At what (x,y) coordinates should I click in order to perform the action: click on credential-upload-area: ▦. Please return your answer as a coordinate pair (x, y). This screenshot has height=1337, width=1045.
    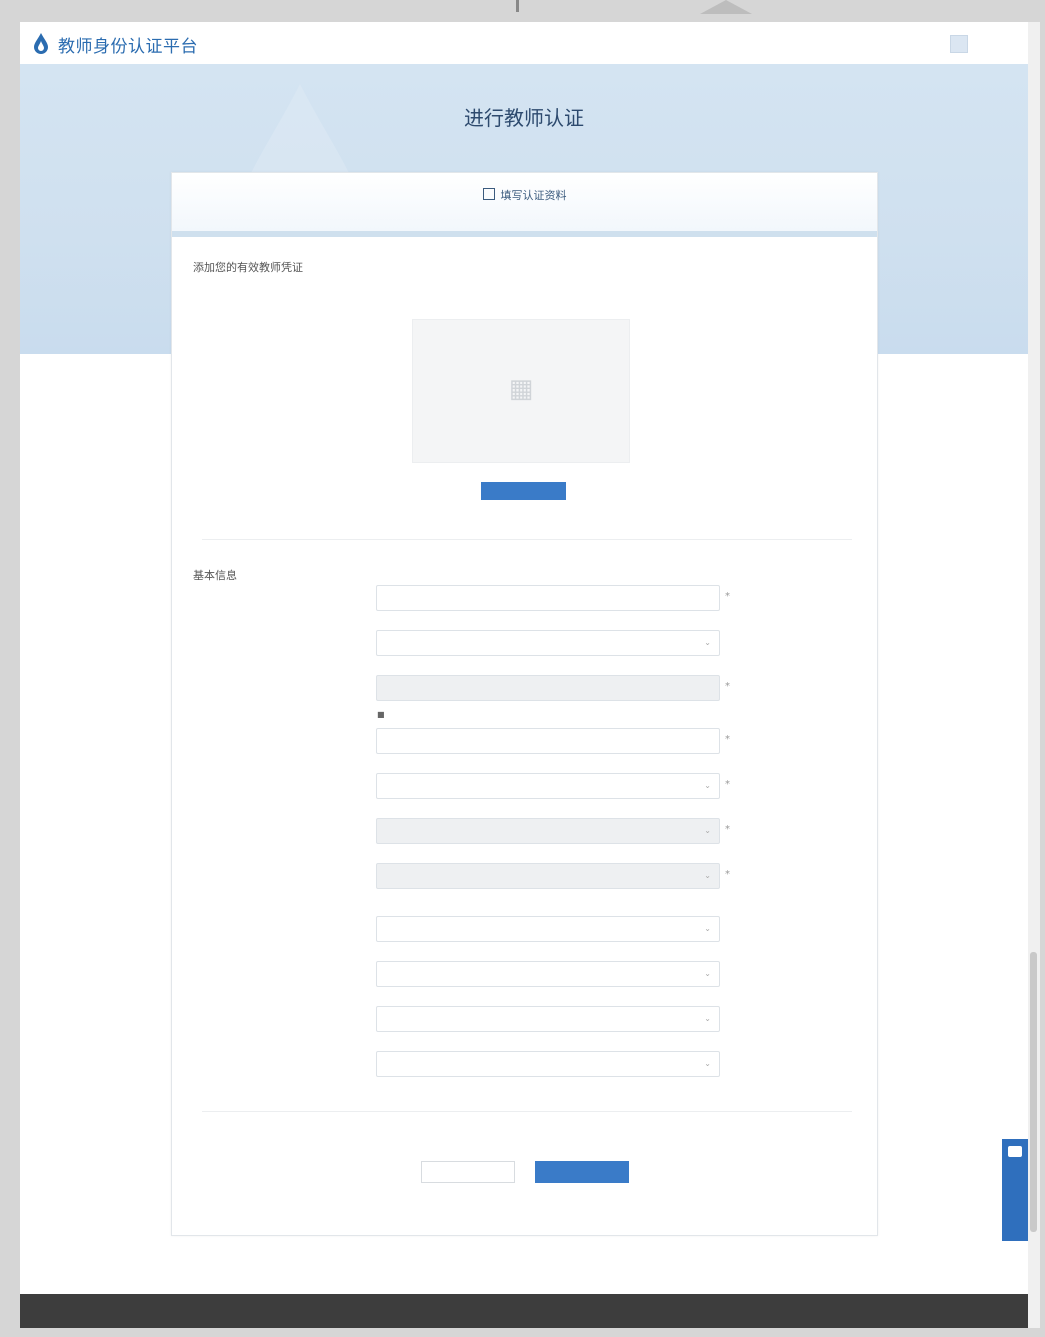
    Looking at the image, I should click on (521, 391).